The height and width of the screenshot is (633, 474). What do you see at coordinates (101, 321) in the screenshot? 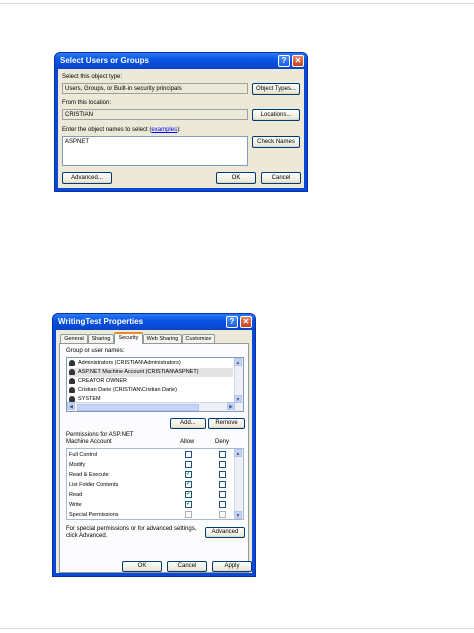
I see `properties-title: WritingTest Properties` at bounding box center [101, 321].